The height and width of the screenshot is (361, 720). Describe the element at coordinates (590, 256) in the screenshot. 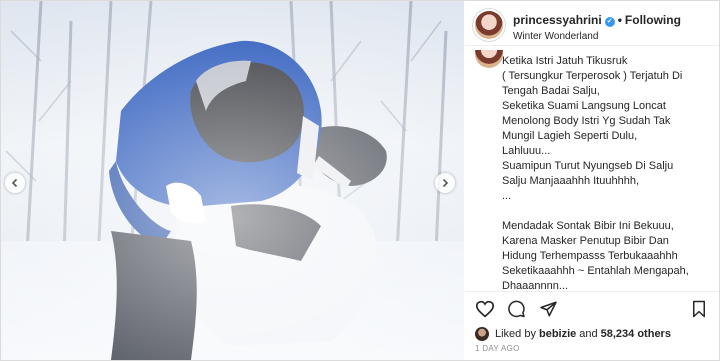

I see `caption-line: Hidung Terhempasss Terbukaaahhh` at that location.